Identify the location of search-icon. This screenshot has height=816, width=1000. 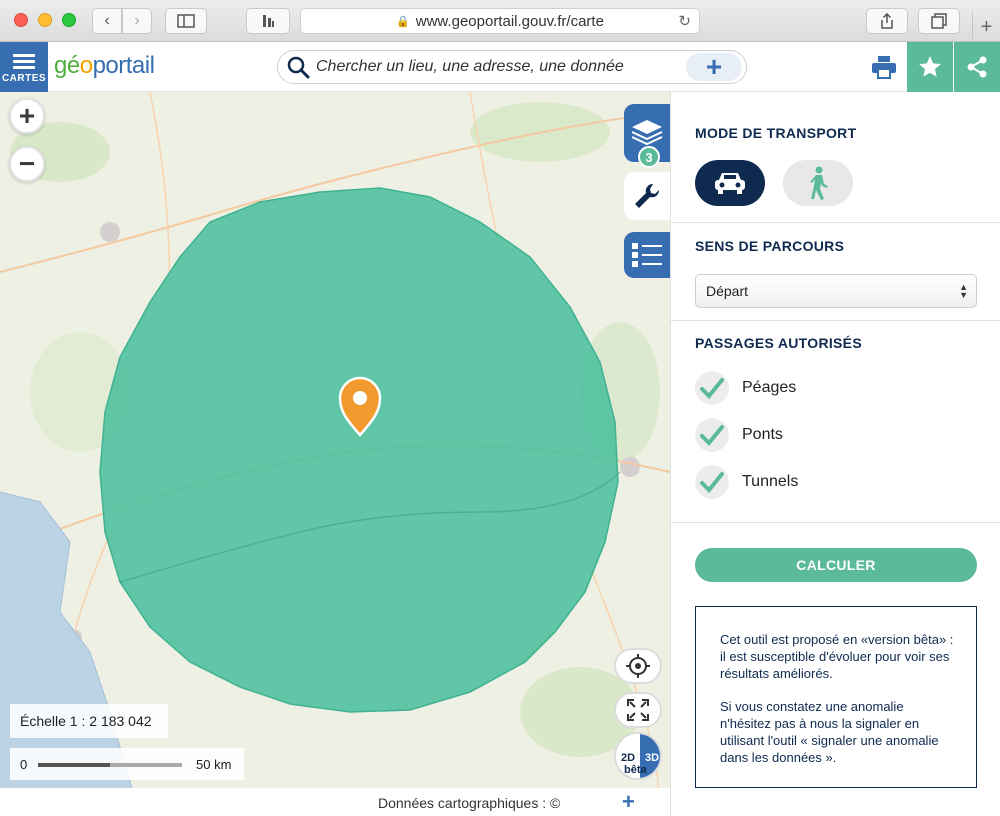
(298, 67).